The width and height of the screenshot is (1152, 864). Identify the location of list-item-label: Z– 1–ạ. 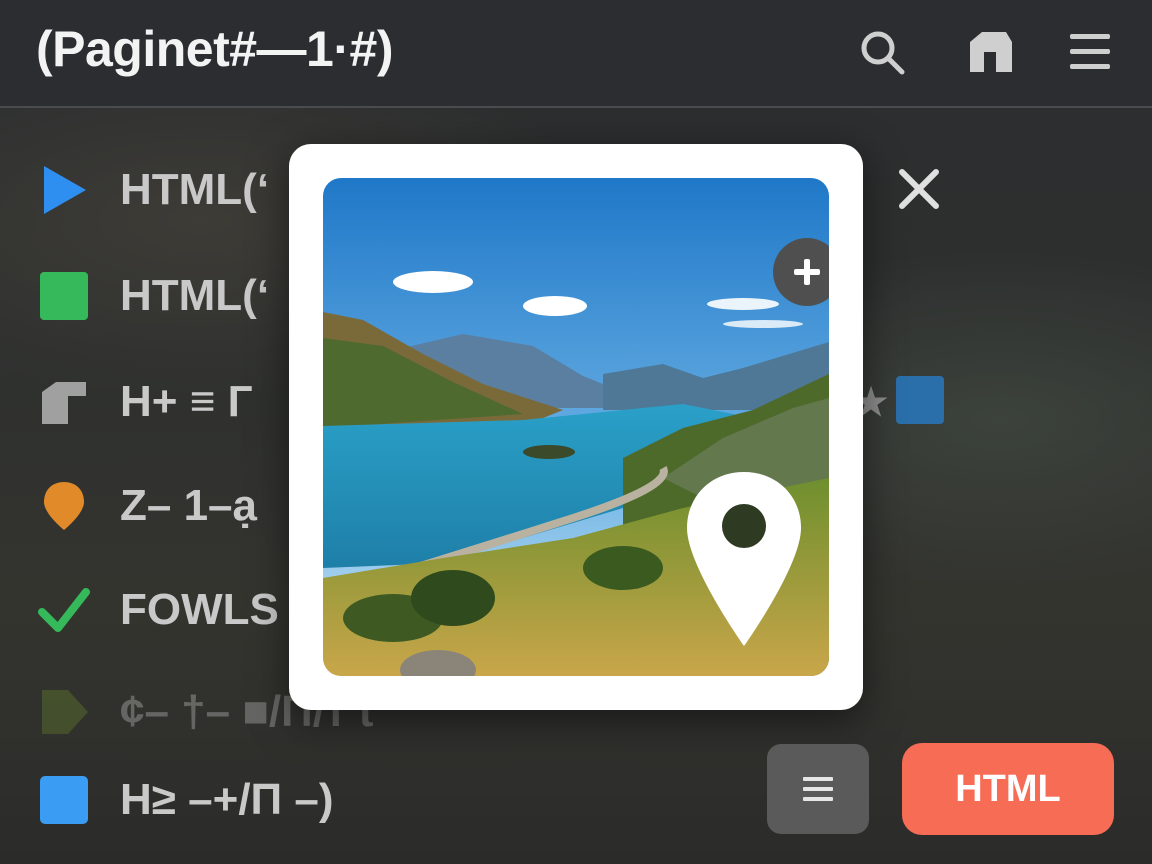
(188, 505).